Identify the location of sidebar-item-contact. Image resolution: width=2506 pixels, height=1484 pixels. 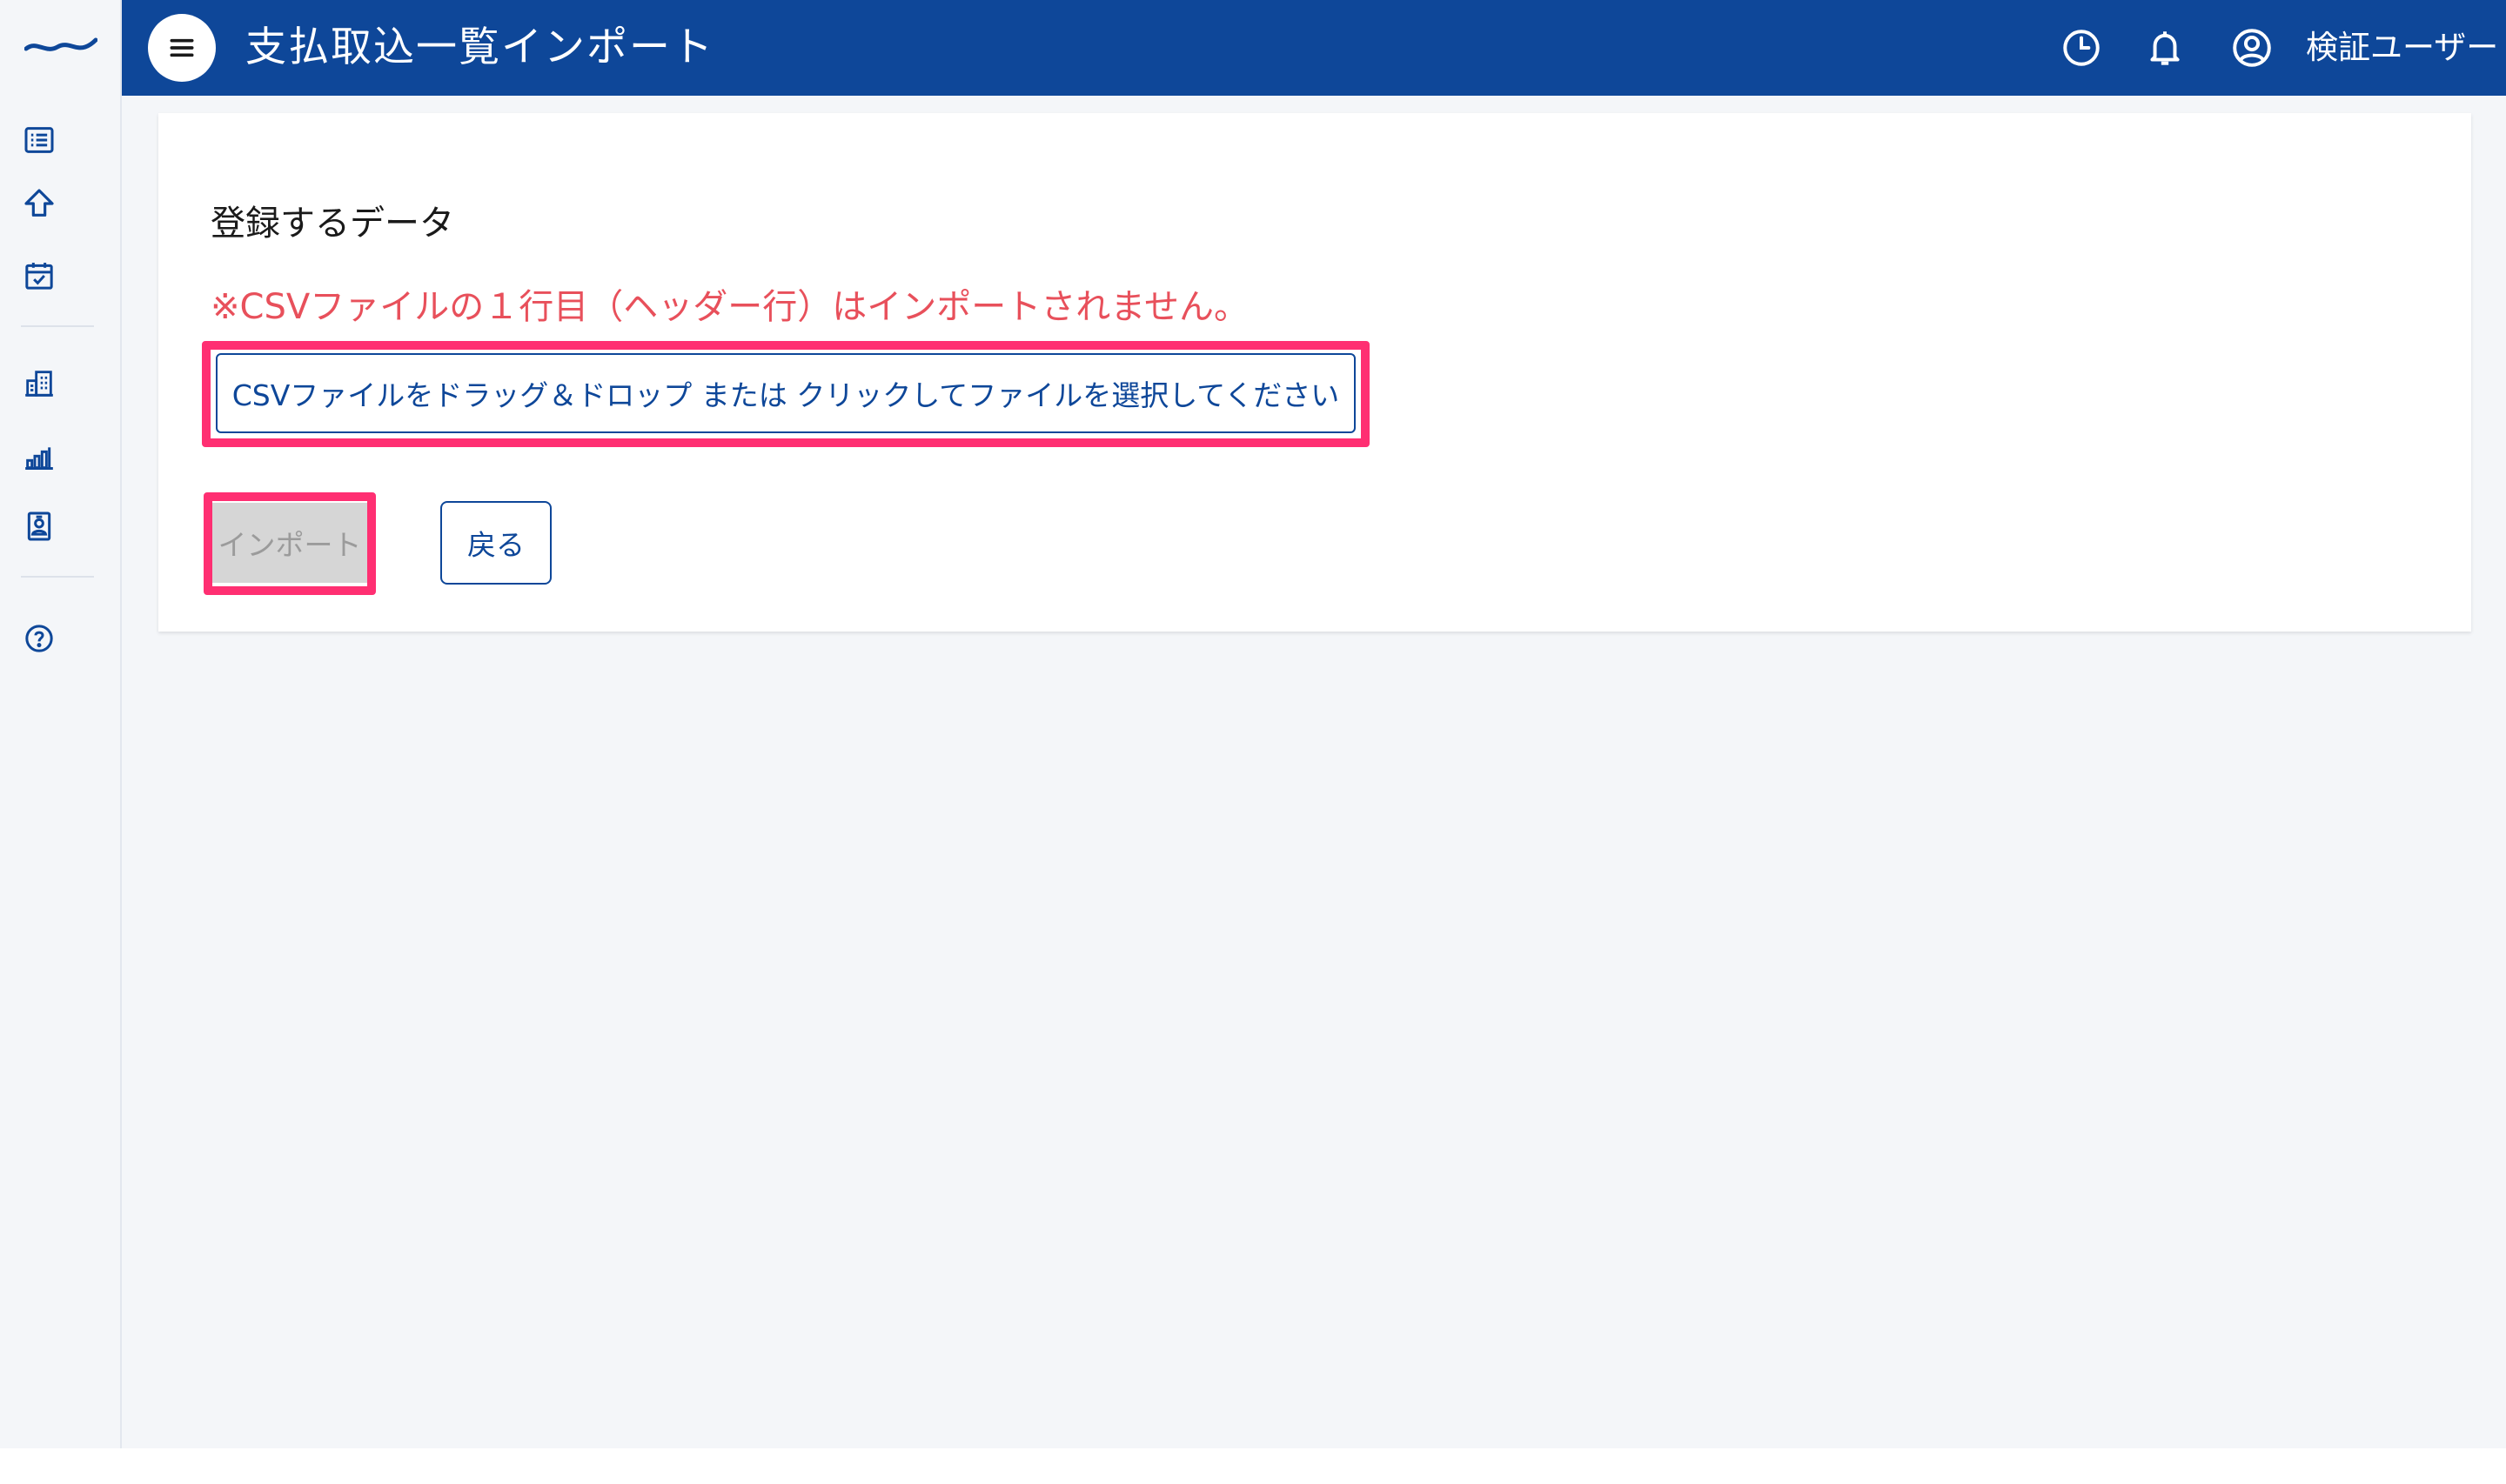
(39, 526).